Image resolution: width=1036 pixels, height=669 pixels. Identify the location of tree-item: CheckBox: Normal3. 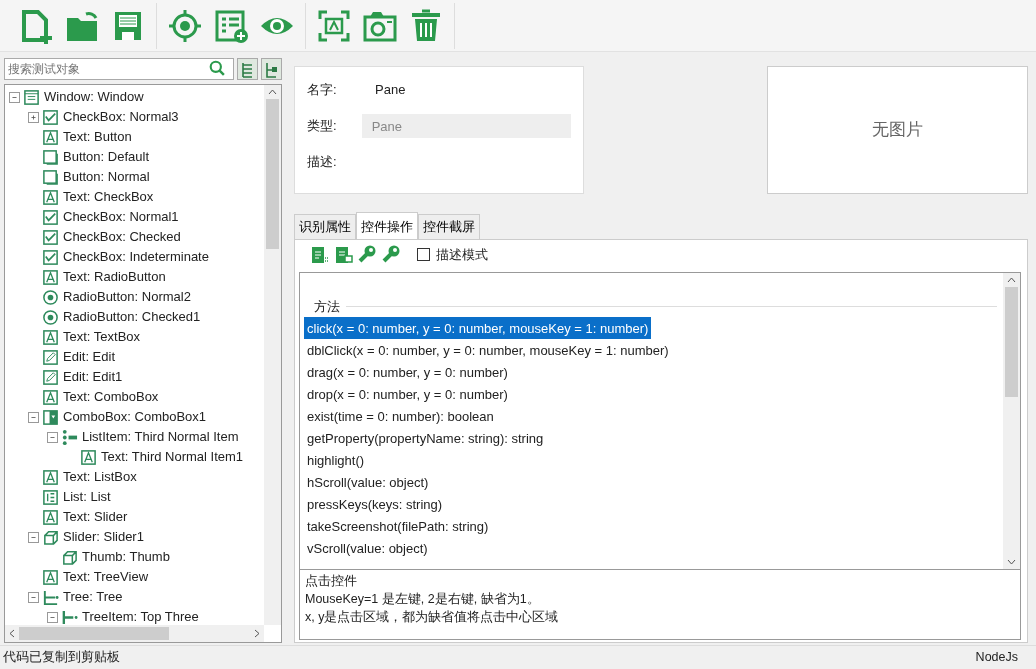
(121, 117).